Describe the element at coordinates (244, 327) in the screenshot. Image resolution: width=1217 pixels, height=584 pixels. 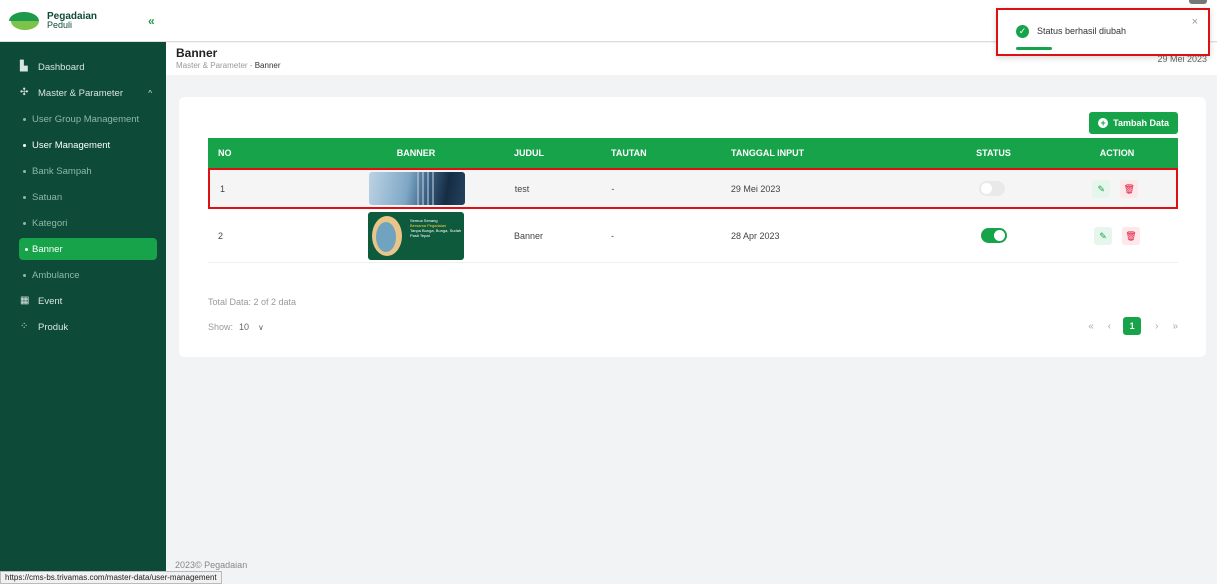
I see `show-value: 10` at that location.